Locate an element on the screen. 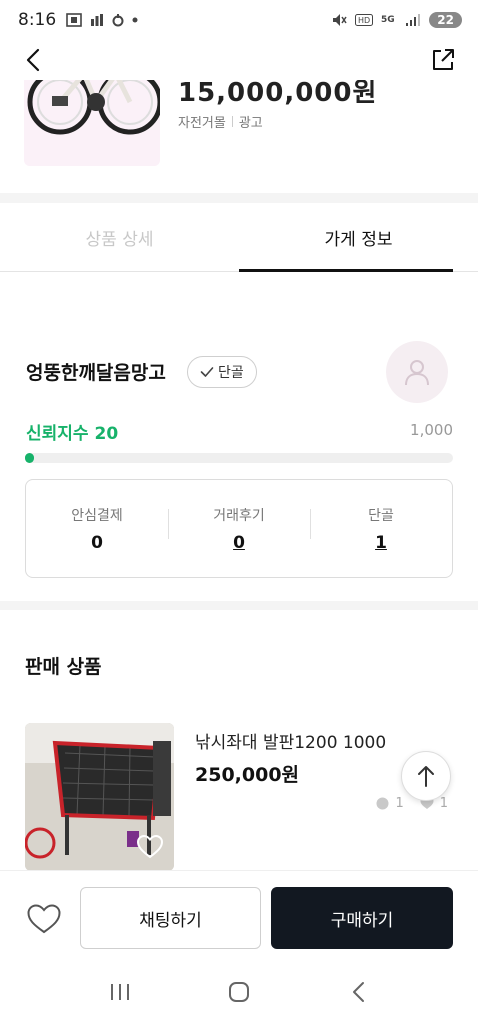 The width and height of the screenshot is (478, 1024). ad-tag: 광고 is located at coordinates (250, 123).